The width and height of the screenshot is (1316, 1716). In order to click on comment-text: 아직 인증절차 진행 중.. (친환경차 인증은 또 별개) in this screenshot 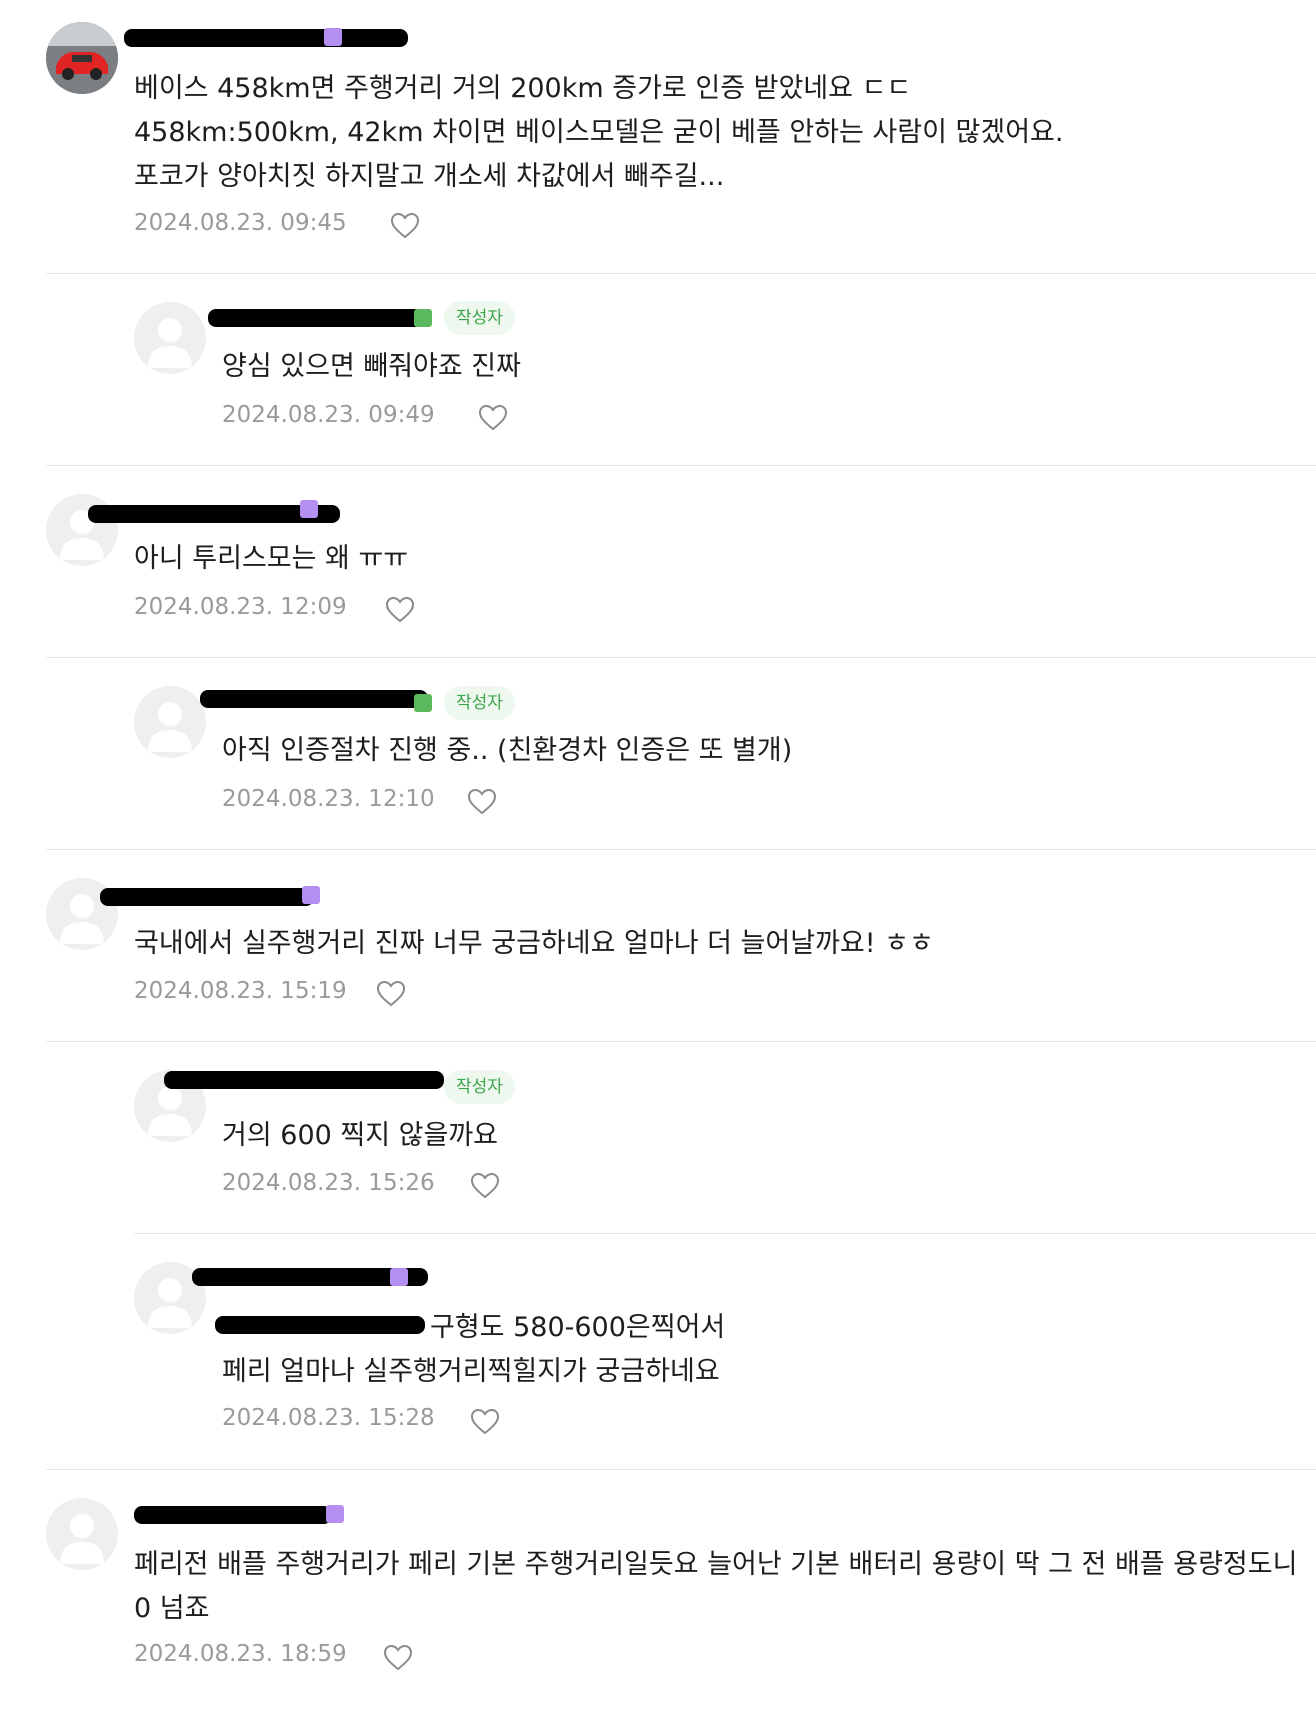, I will do `click(507, 750)`.